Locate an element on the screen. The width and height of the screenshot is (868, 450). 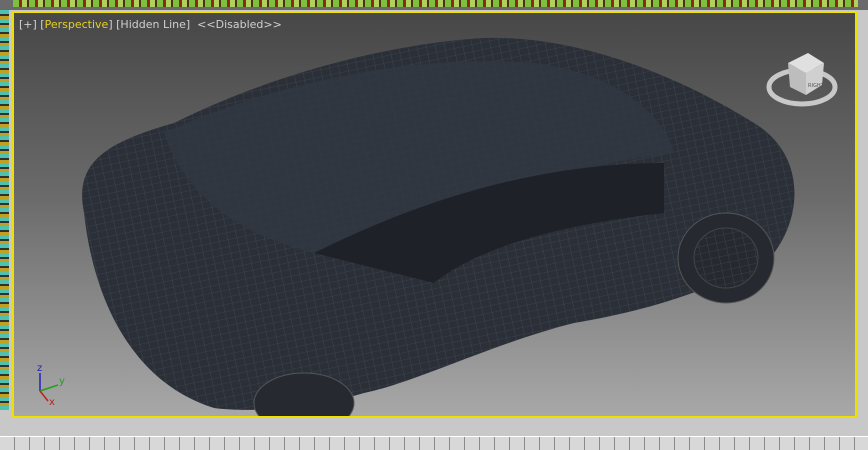
toolbar-strip is located at coordinates (434, 5).